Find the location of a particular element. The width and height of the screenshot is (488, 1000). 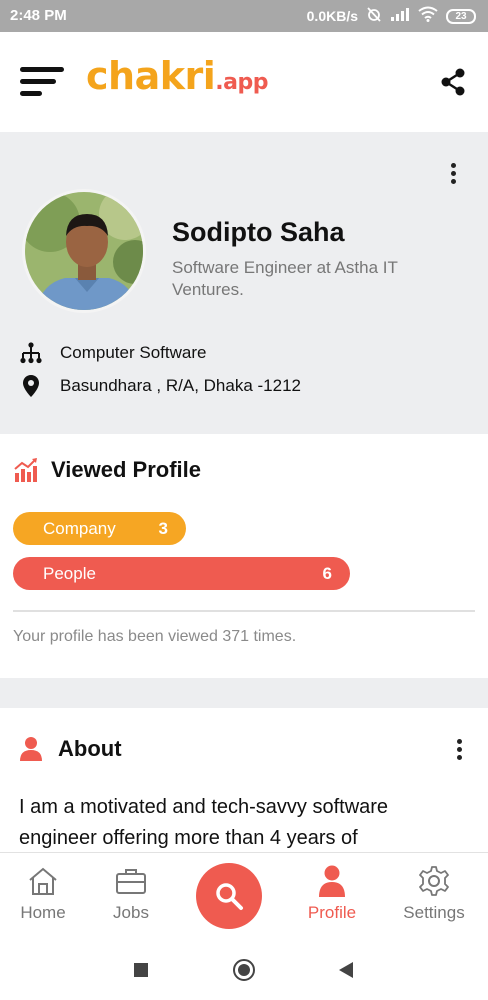

company-label: Company is located at coordinates (79, 528).